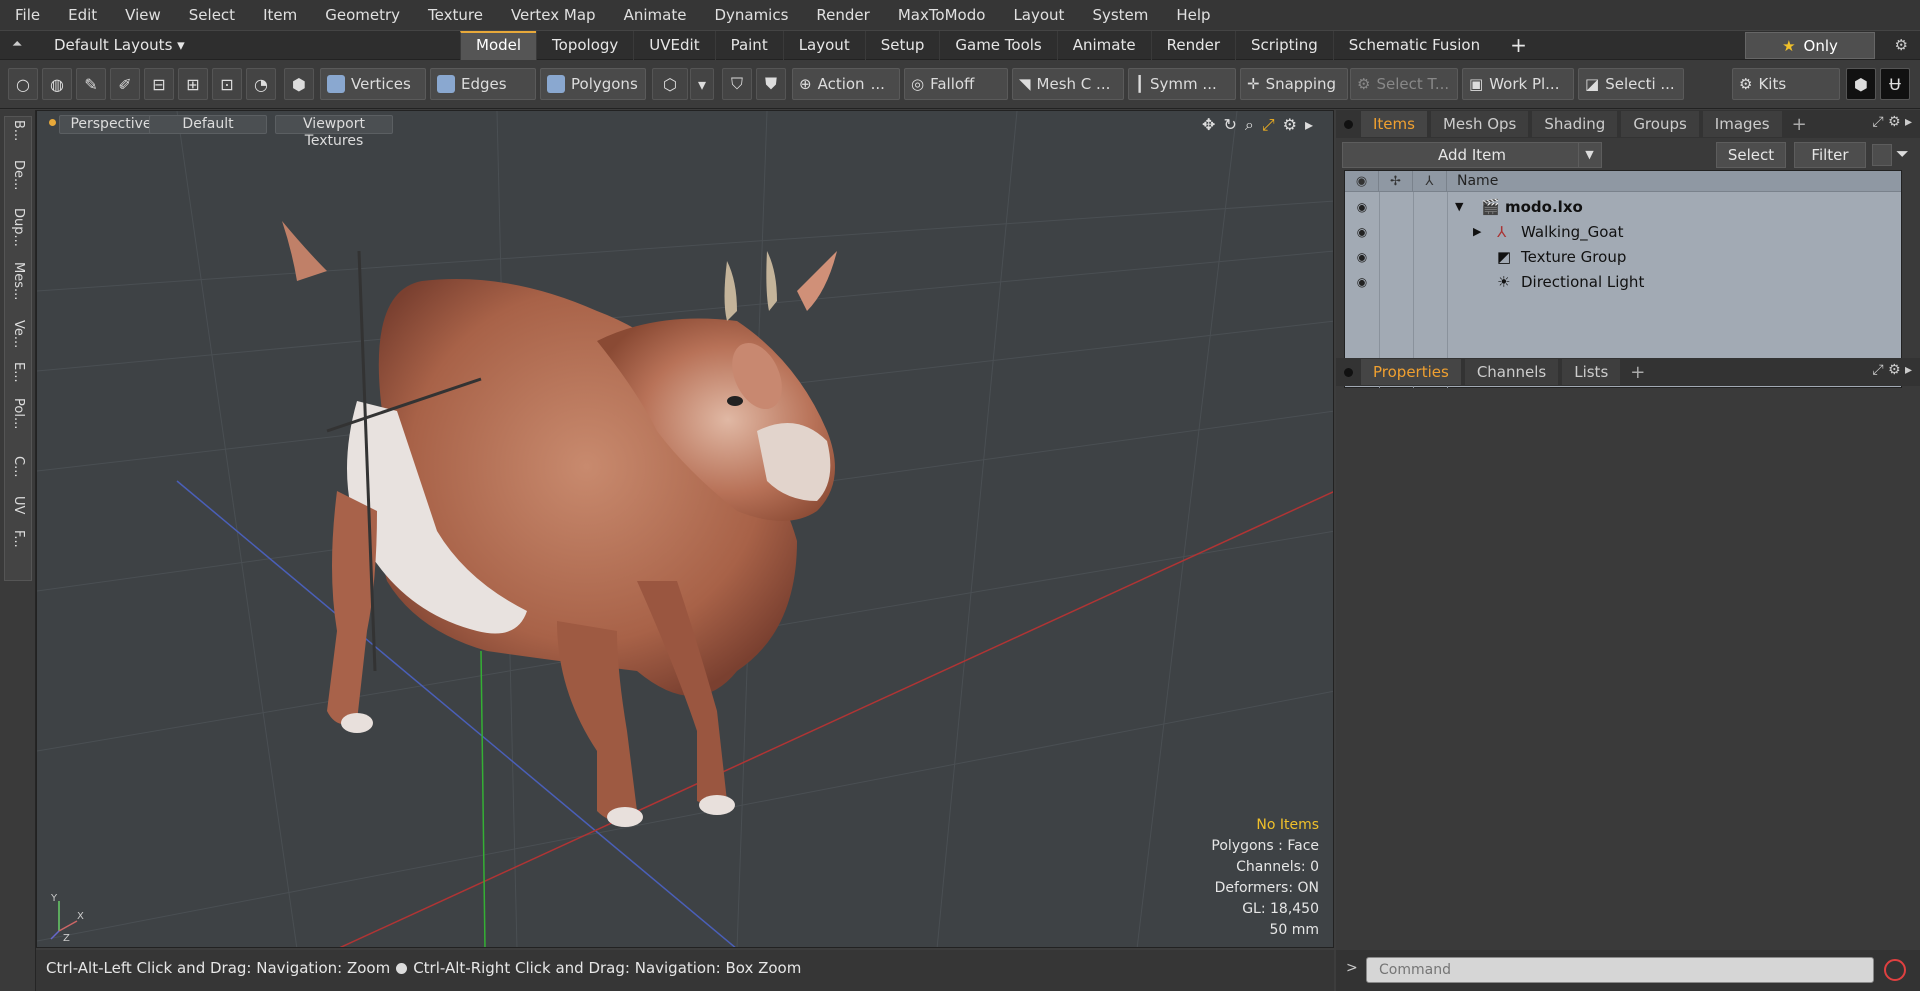 This screenshot has width=1920, height=991. What do you see at coordinates (823, 46) in the screenshot?
I see `tab-layout: Layout` at bounding box center [823, 46].